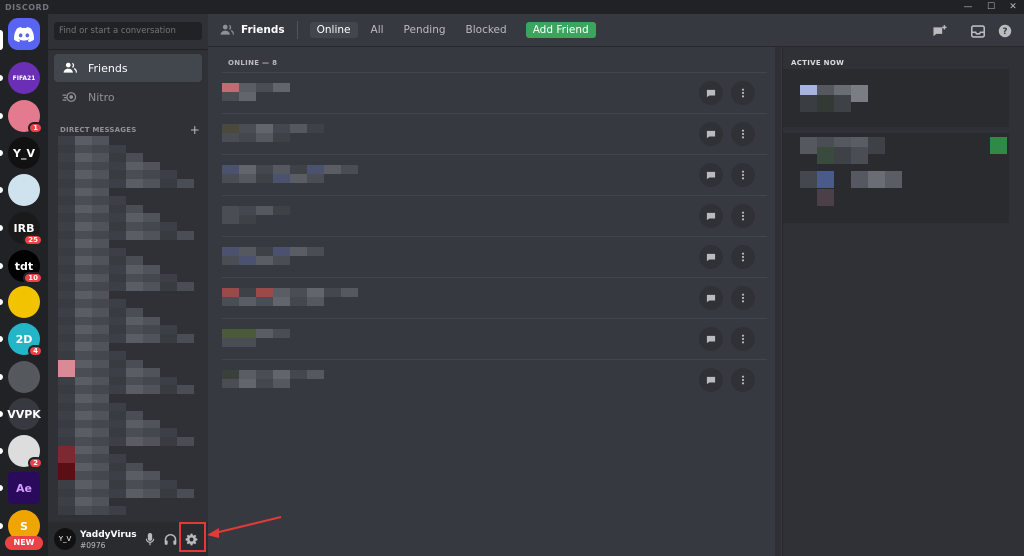  Describe the element at coordinates (25, 267) in the screenshot. I see `server-icon: tdt 10` at that location.